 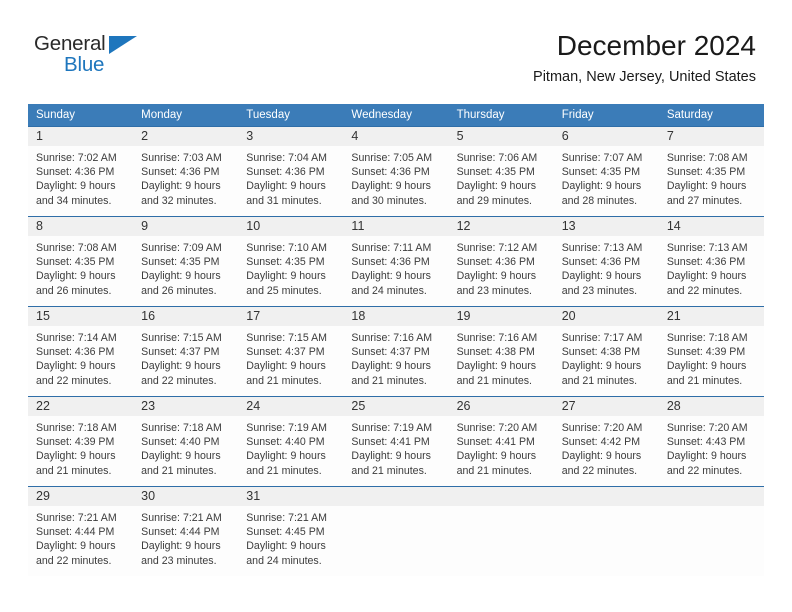 I want to click on daylight-text-line2: and 23 minutes., so click(x=599, y=290).